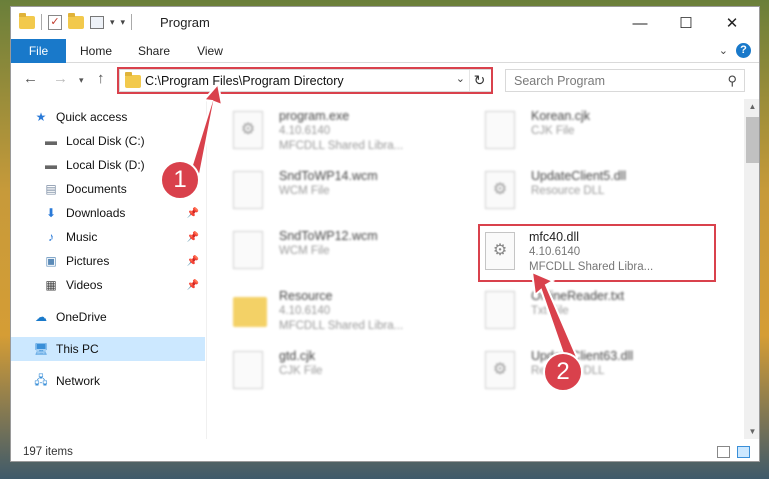 This screenshot has height=479, width=769. What do you see at coordinates (51, 213) in the screenshot?
I see `download-icon: ⬇` at bounding box center [51, 213].